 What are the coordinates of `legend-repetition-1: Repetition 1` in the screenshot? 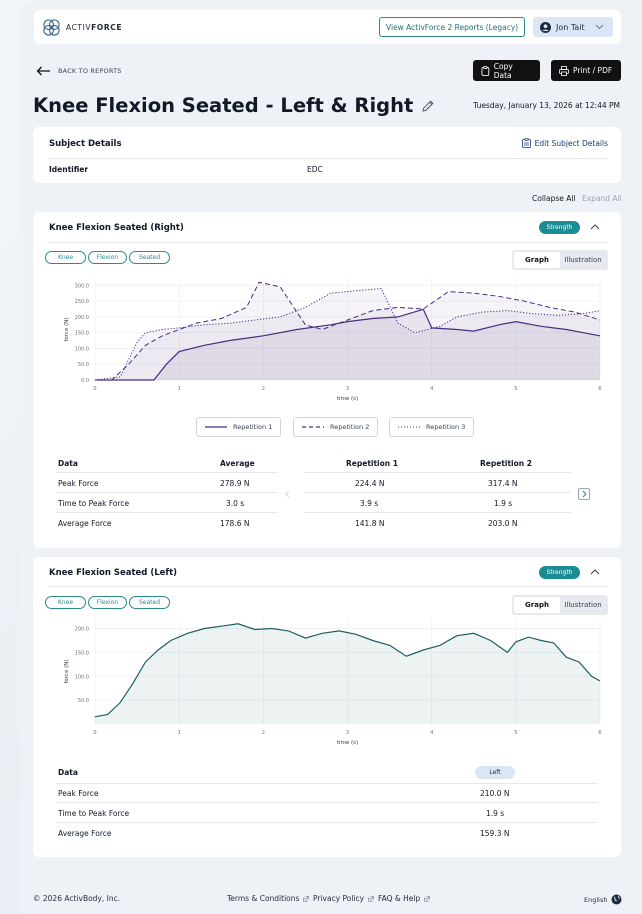 It's located at (239, 427).